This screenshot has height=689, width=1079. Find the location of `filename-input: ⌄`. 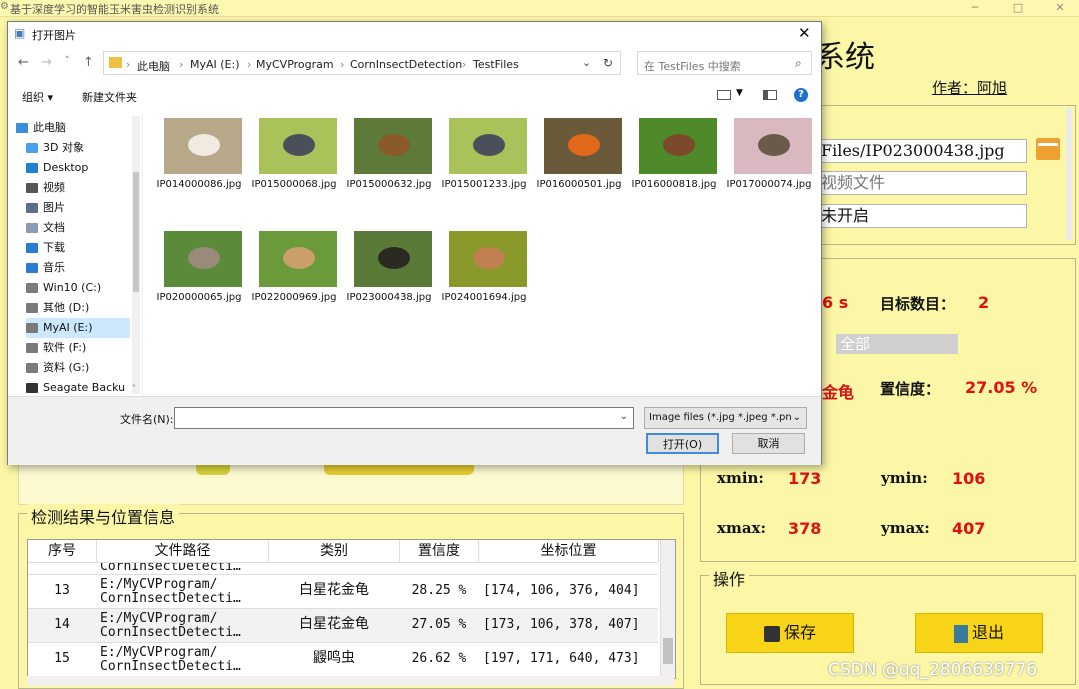

filename-input: ⌄ is located at coordinates (404, 418).